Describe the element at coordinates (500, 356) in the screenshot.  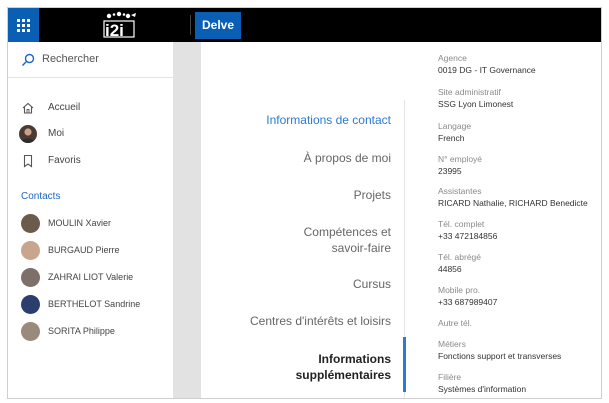
I see `detail-value: Fonctions support et transverses` at that location.